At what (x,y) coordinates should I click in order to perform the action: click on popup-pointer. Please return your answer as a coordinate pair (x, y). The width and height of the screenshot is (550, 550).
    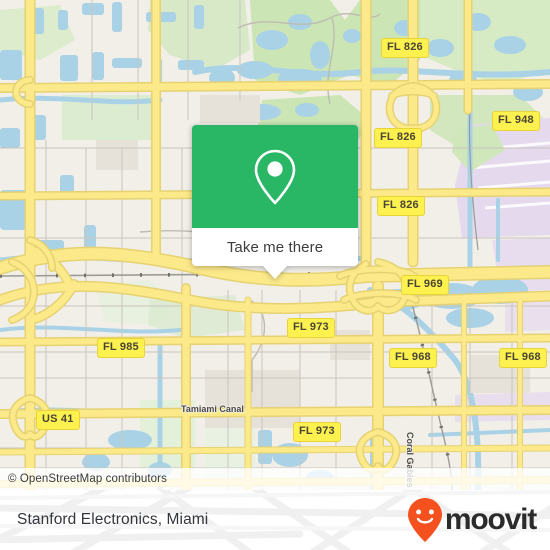
    Looking at the image, I should click on (275, 272).